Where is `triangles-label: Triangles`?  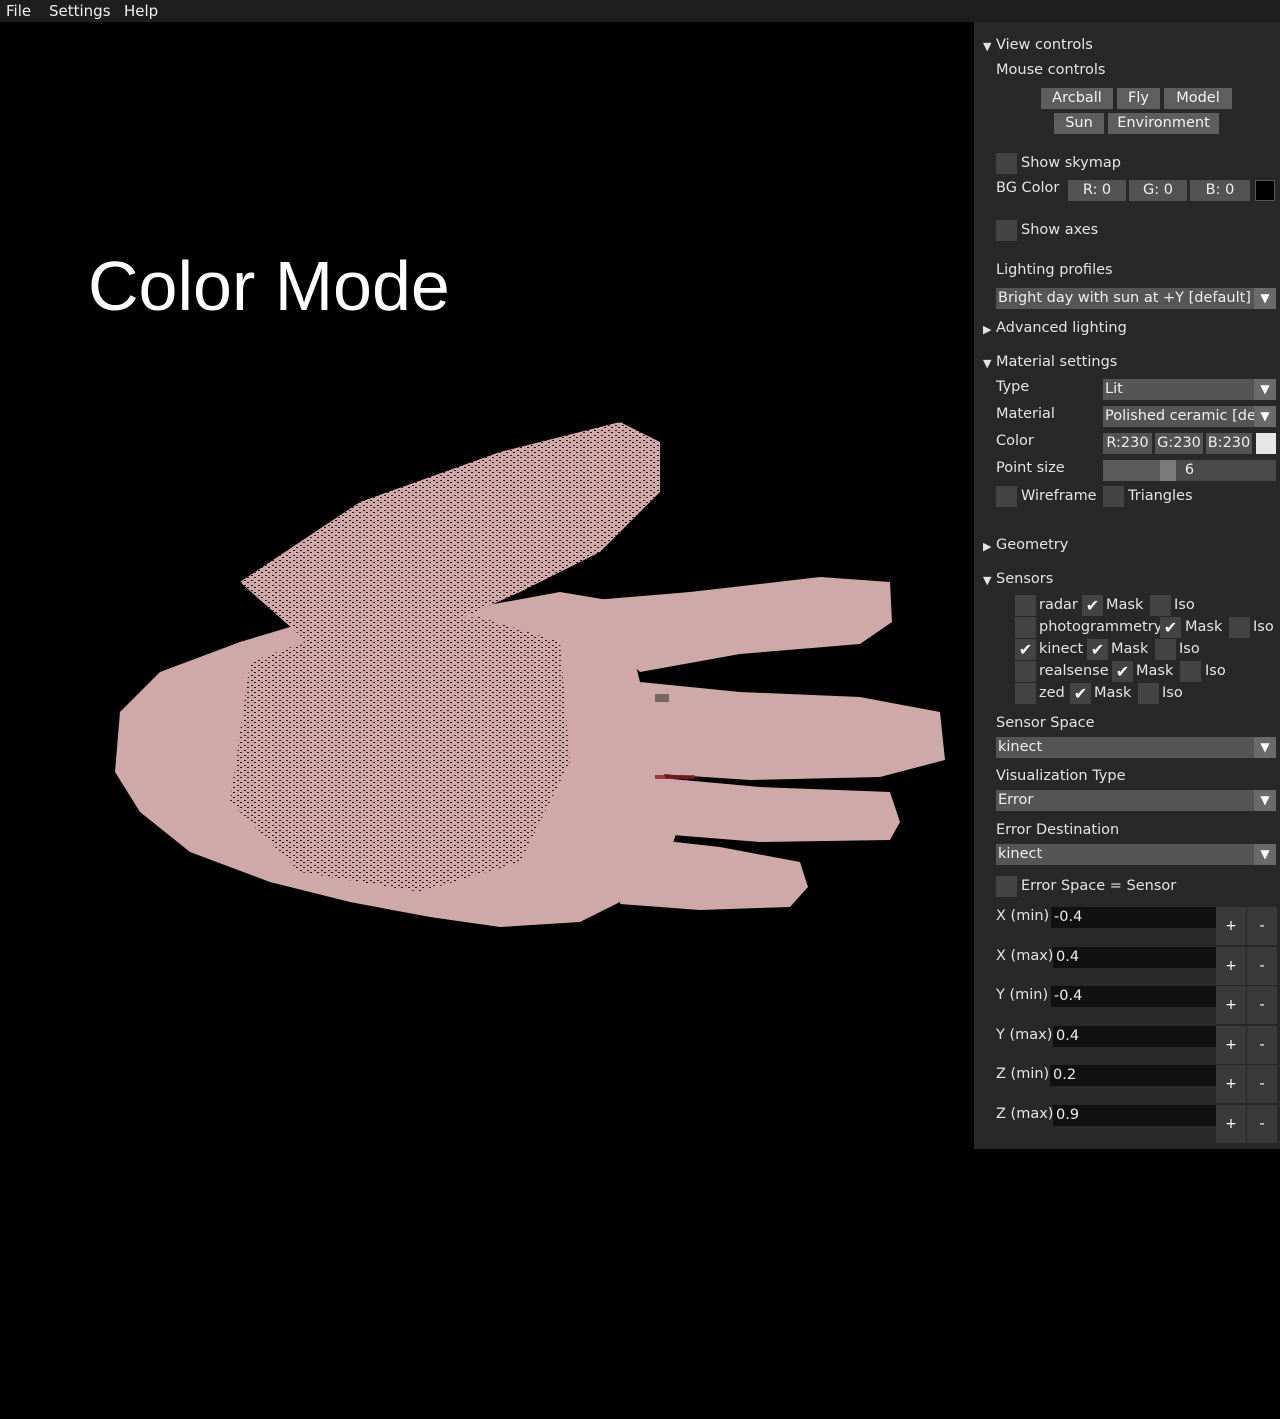
triangles-label: Triangles is located at coordinates (1160, 496).